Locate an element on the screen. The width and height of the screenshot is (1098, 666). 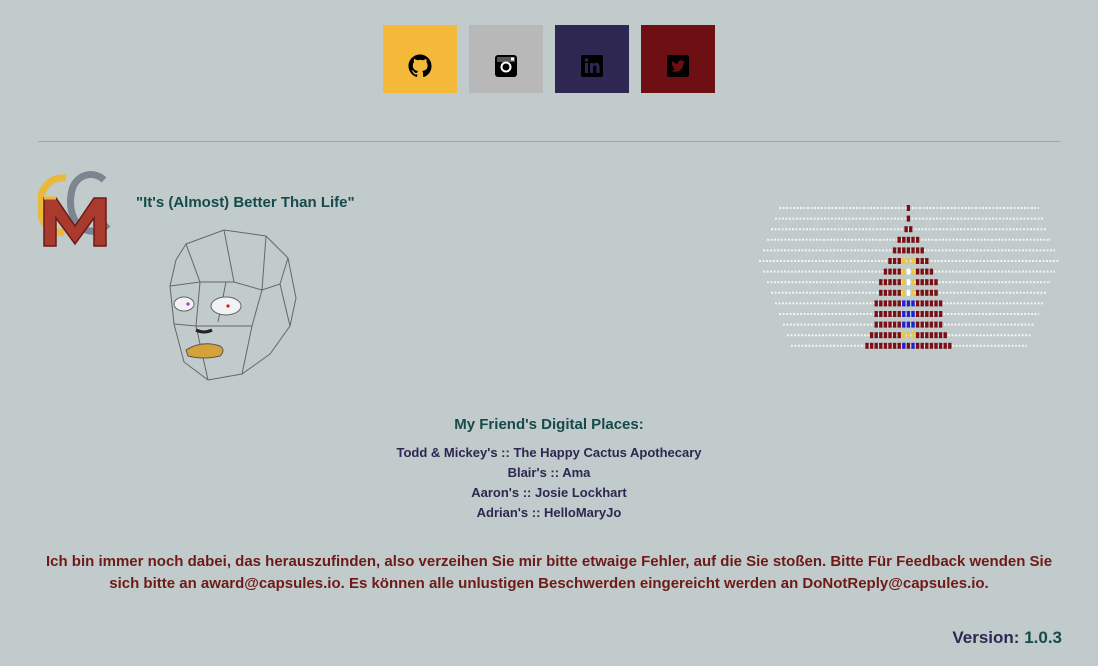
tagline: "It's (Almost) Better Than Life" is located at coordinates (245, 202).